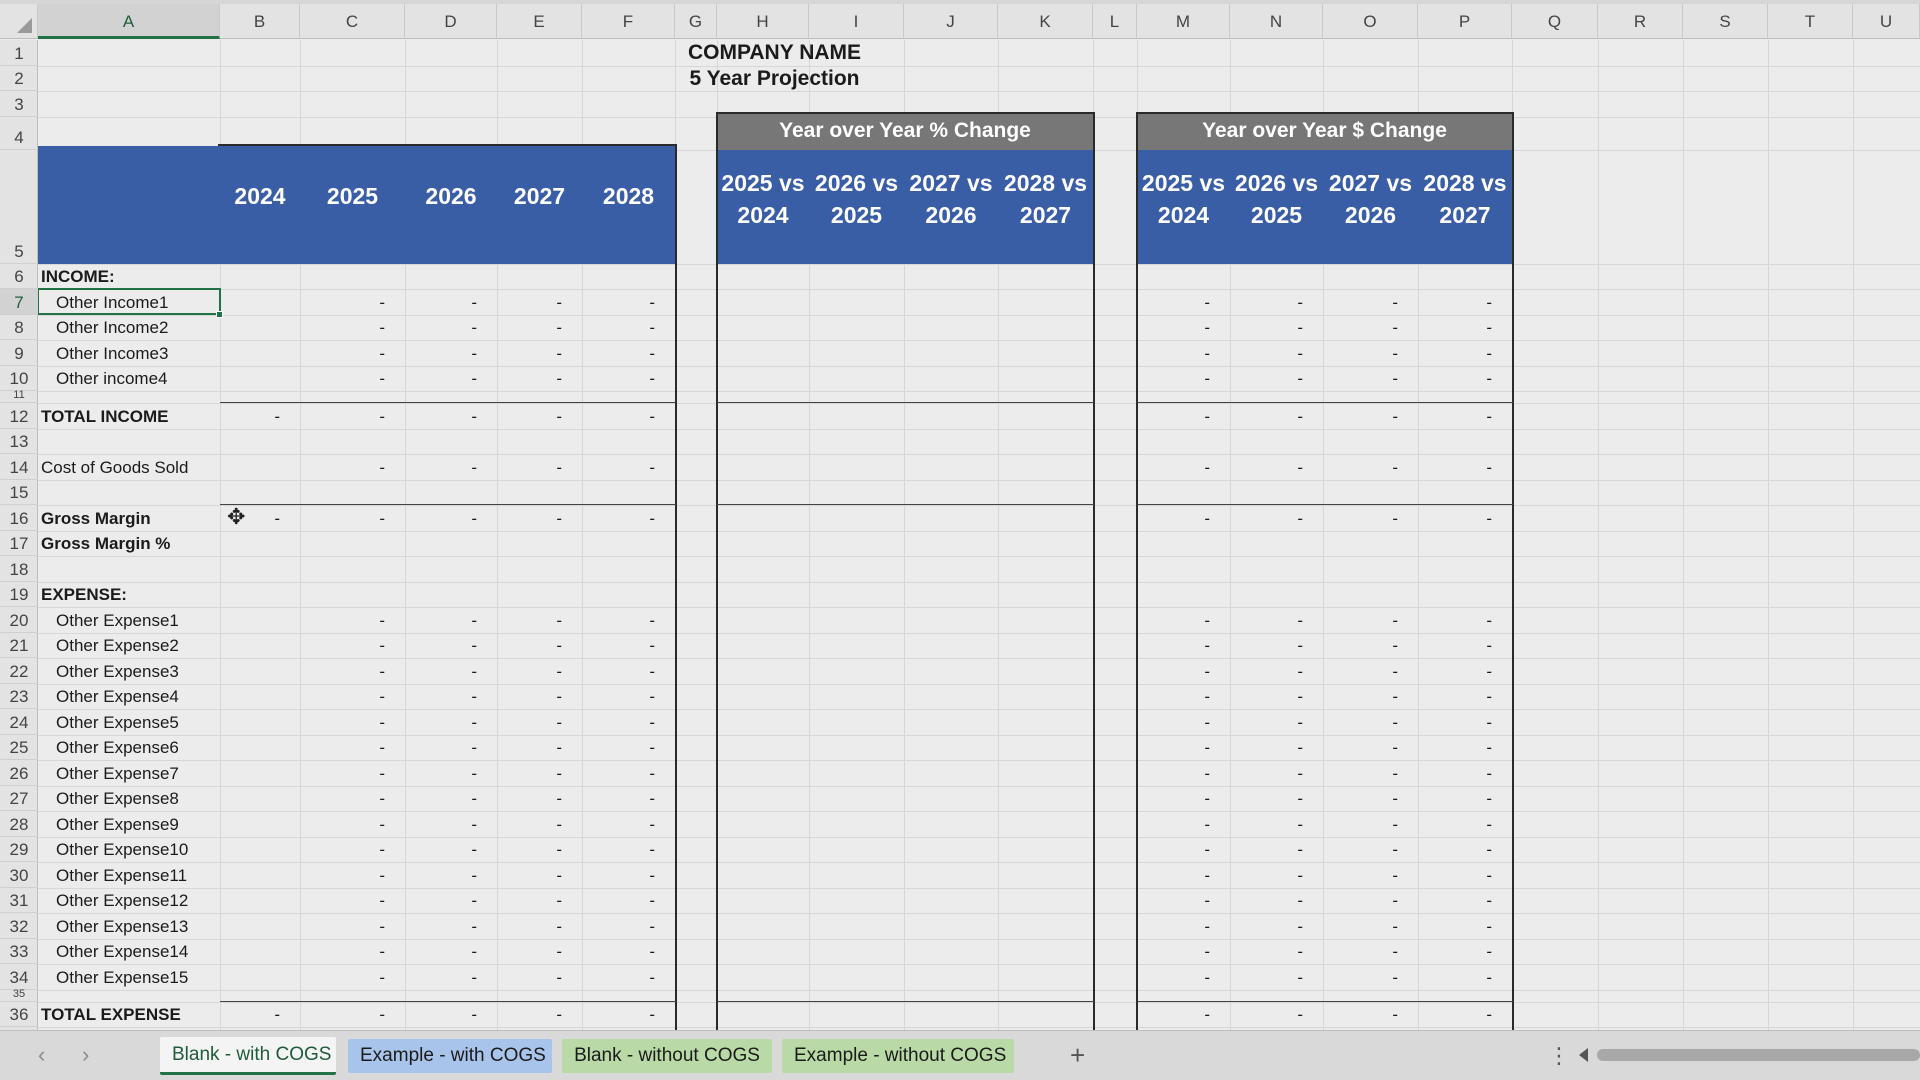  I want to click on column-header-f: F, so click(628, 21).